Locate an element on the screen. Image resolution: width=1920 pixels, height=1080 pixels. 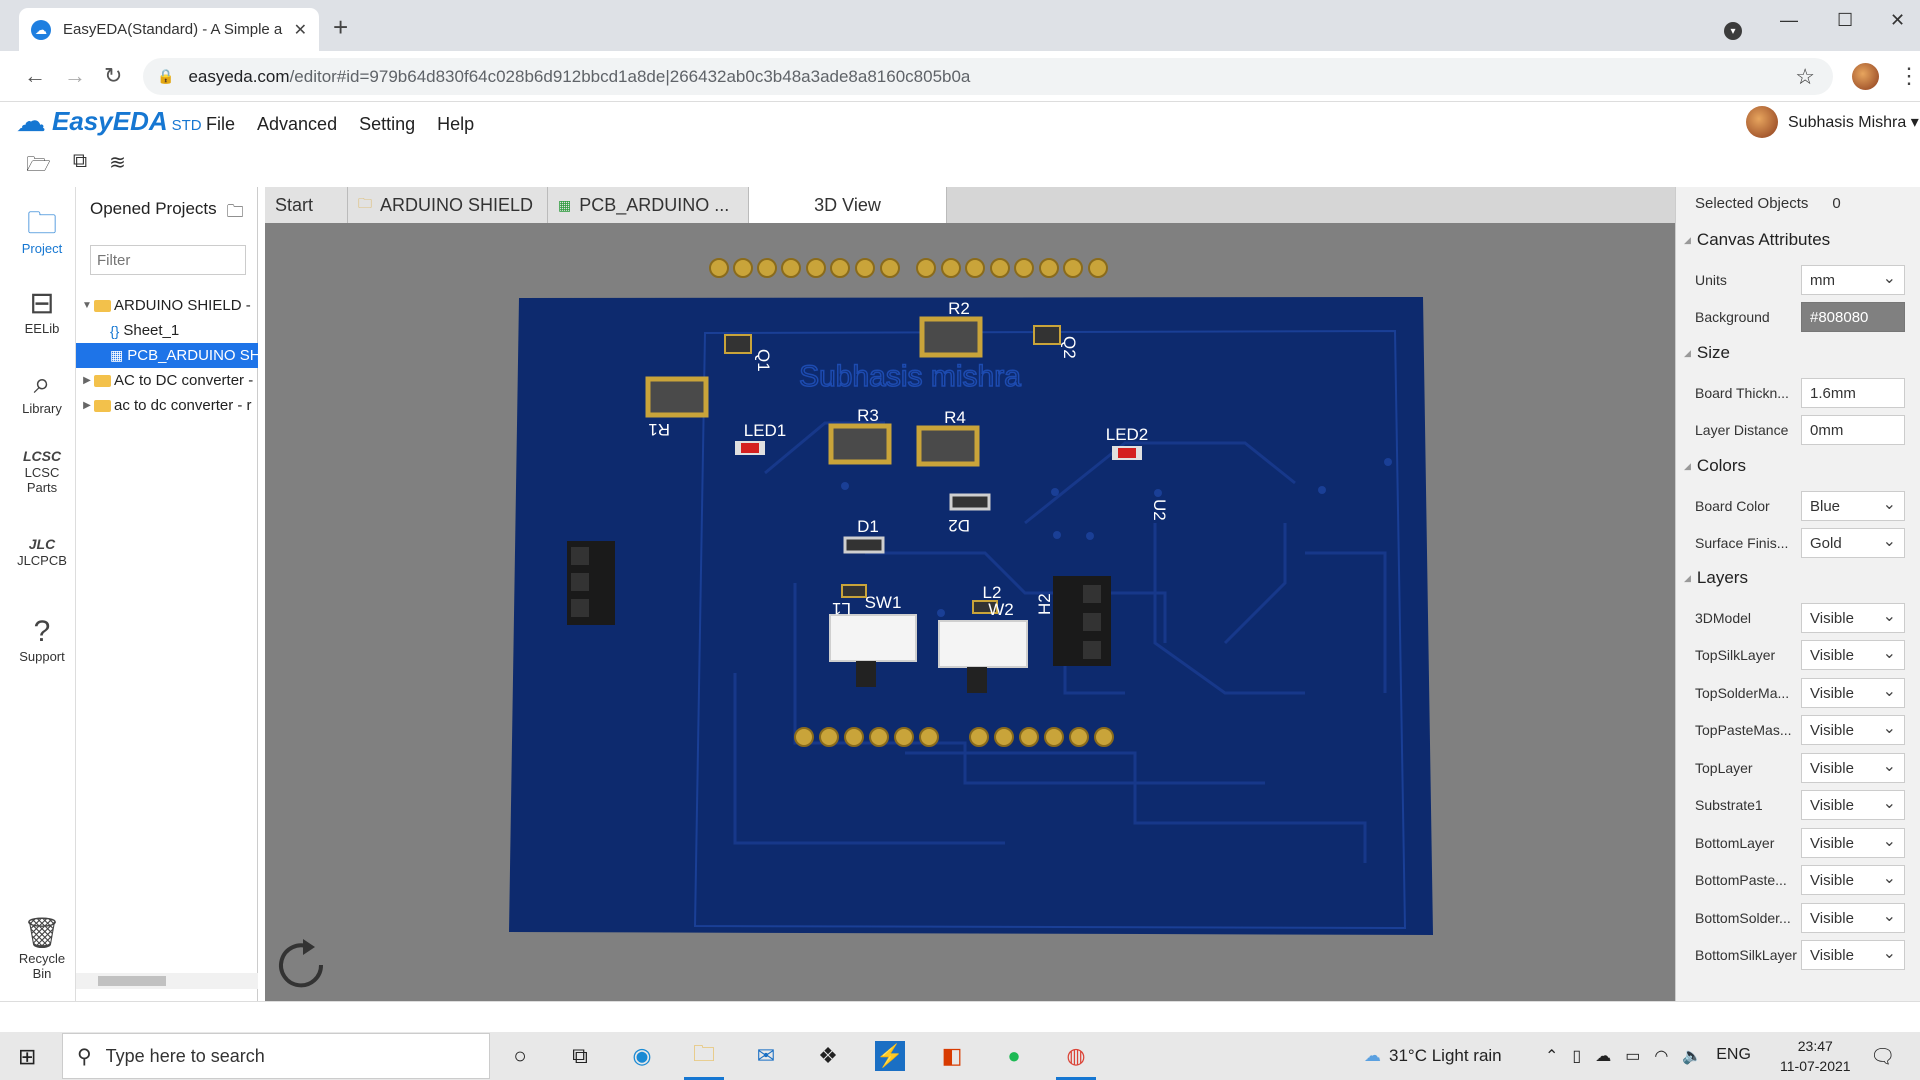
browser-menu-icon: ⋮ is located at coordinates (1909, 76).